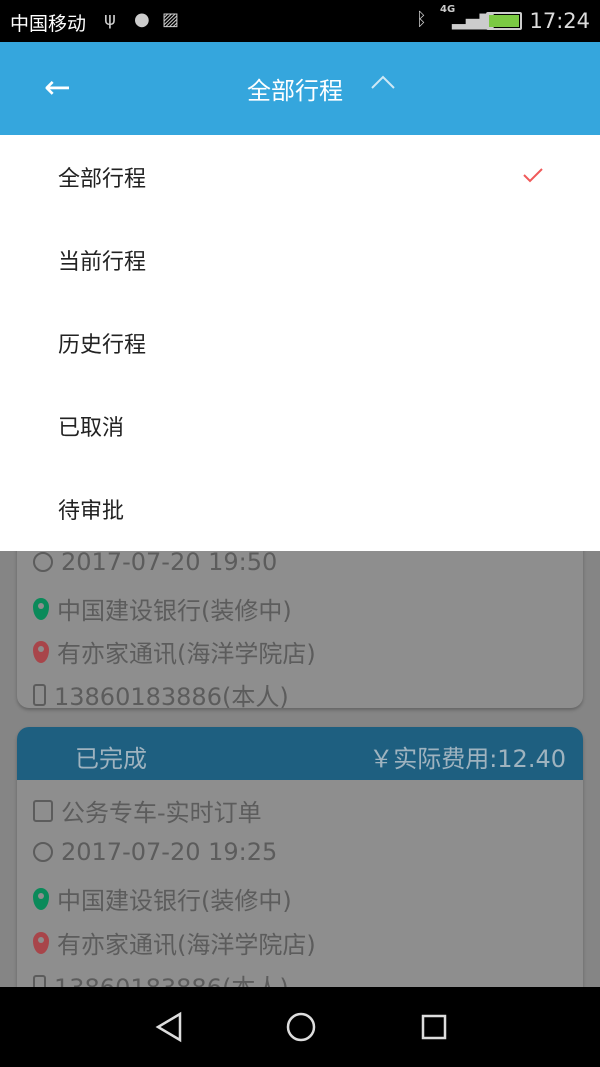 The image size is (600, 1067). What do you see at coordinates (434, 1027) in the screenshot?
I see `recents-nav-icon` at bounding box center [434, 1027].